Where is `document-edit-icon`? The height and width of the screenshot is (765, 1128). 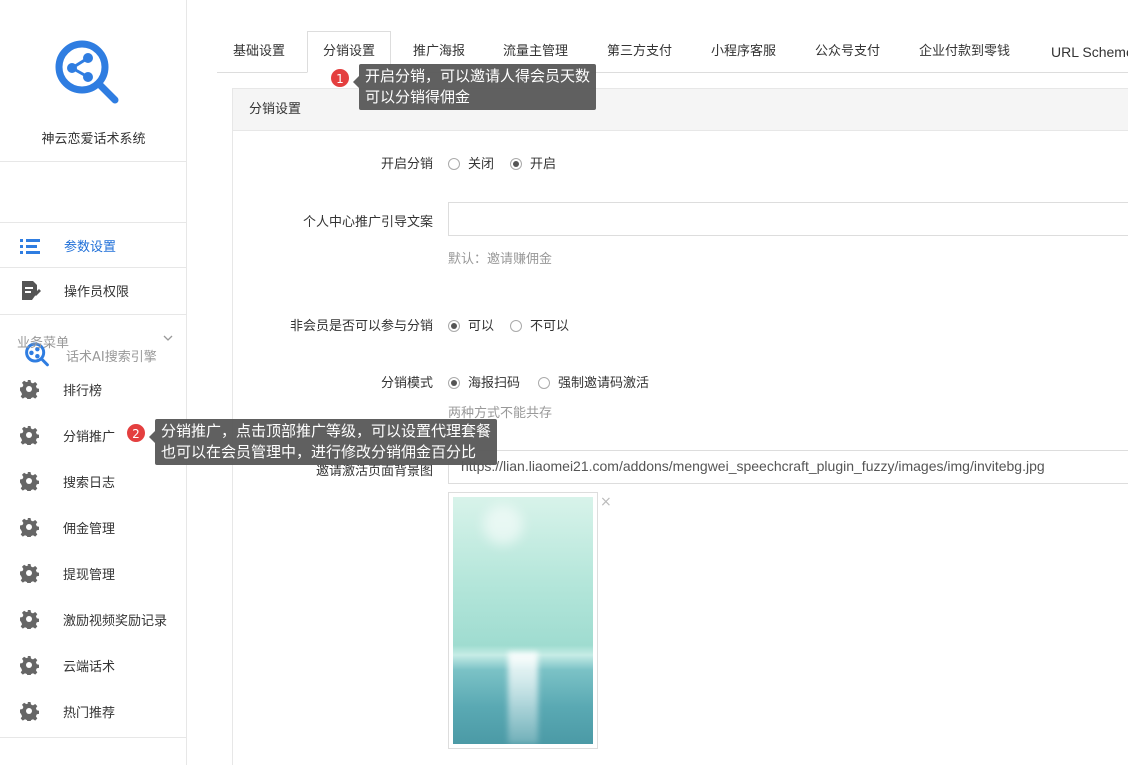
document-edit-icon is located at coordinates (31, 290).